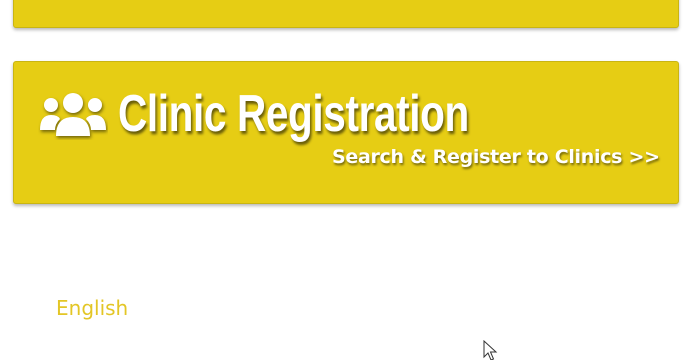 The width and height of the screenshot is (683, 360). What do you see at coordinates (496, 157) in the screenshot?
I see `search-register-link: Search & Register to Clinics >>` at bounding box center [496, 157].